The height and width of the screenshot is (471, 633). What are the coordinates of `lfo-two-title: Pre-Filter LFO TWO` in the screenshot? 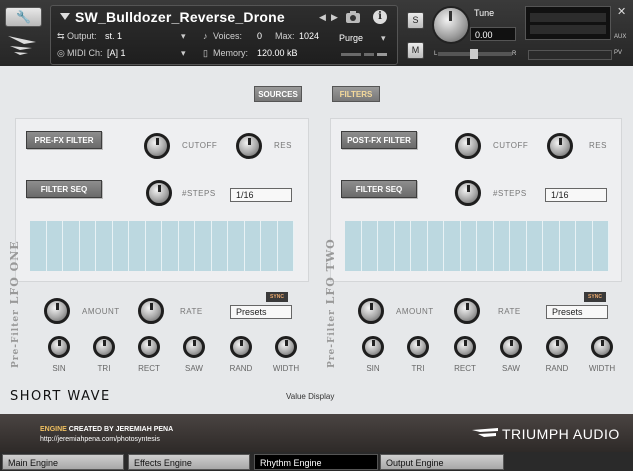 It's located at (330, 303).